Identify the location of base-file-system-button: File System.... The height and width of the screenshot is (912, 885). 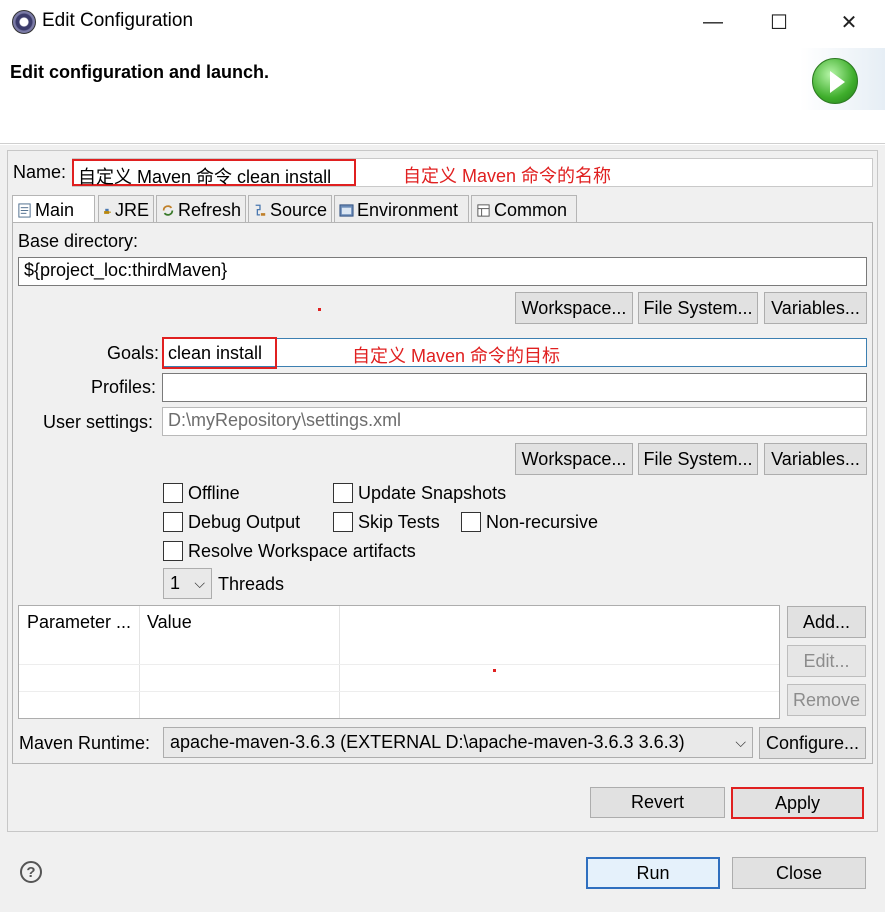
(698, 308).